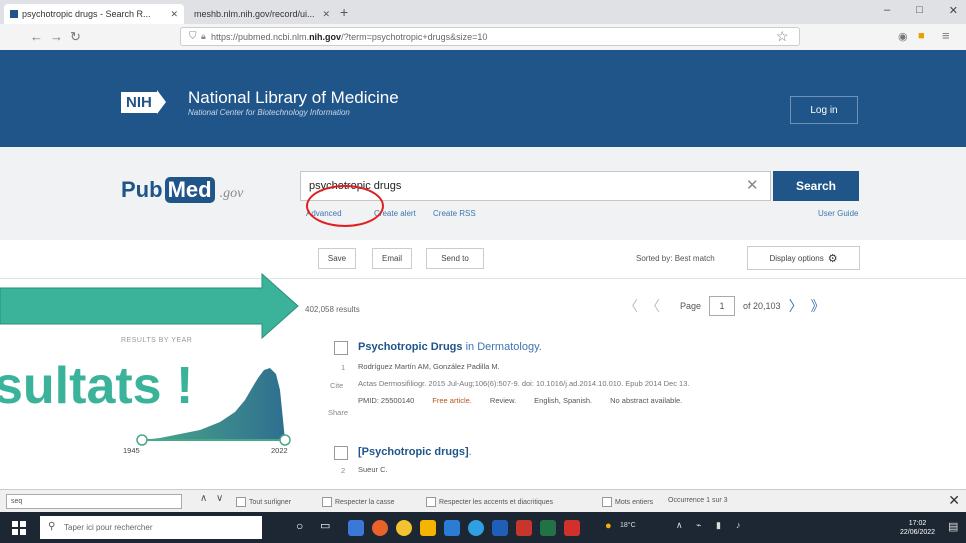 Image resolution: width=966 pixels, height=543 pixels. Describe the element at coordinates (675, 258) in the screenshot. I see `sorted-by-label: Sorted by: Best match` at that location.